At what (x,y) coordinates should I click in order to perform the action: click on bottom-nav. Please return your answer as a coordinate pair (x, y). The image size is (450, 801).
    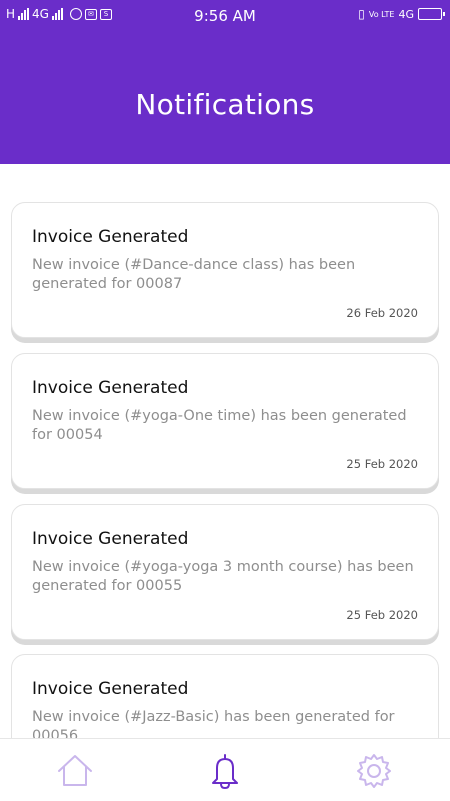
    Looking at the image, I should click on (225, 769).